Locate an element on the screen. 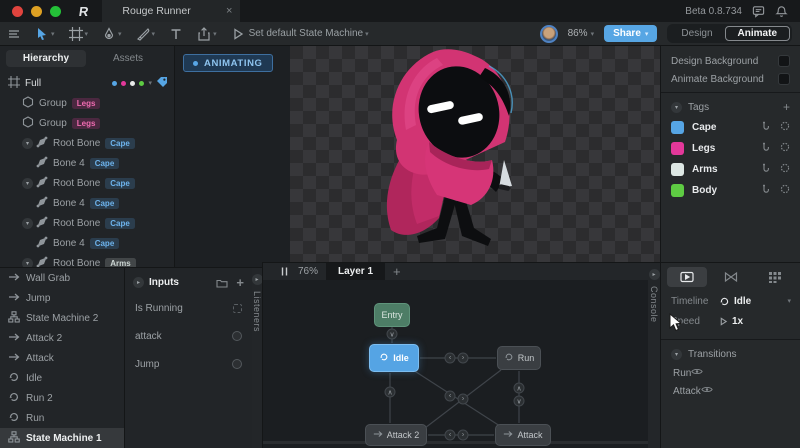 This screenshot has height=448, width=800. tab-interpolation is located at coordinates (731, 277).